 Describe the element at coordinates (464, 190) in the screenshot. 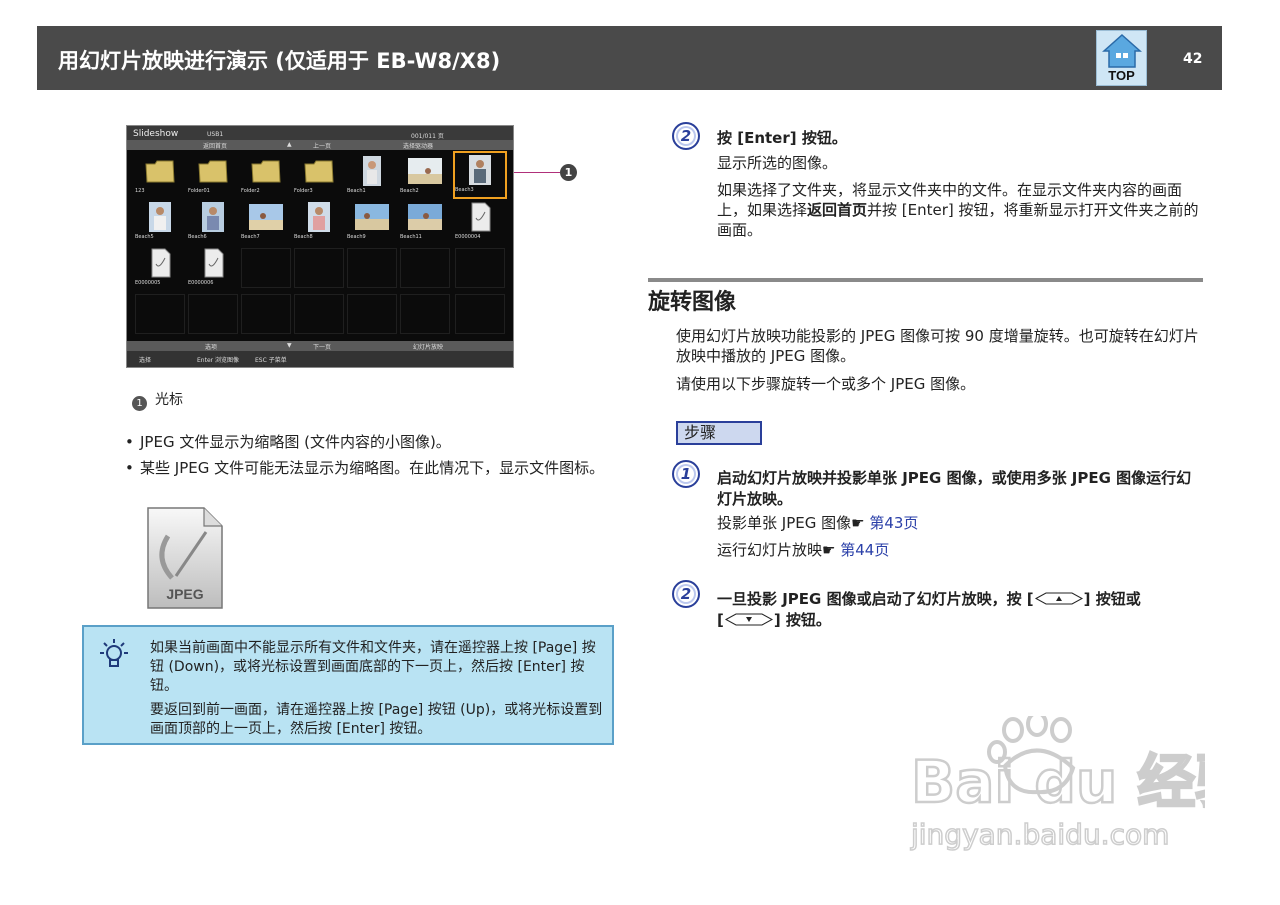

I see `file-caption: Beach3` at that location.